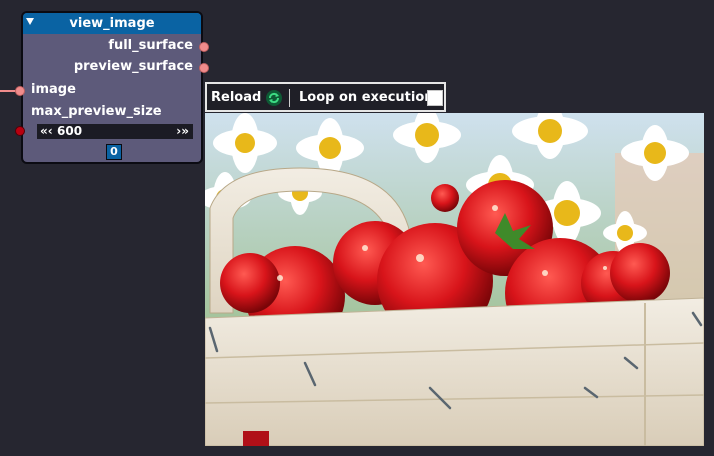  Describe the element at coordinates (150, 45) in the screenshot. I see `output-label-full-surface: full_surface` at that location.